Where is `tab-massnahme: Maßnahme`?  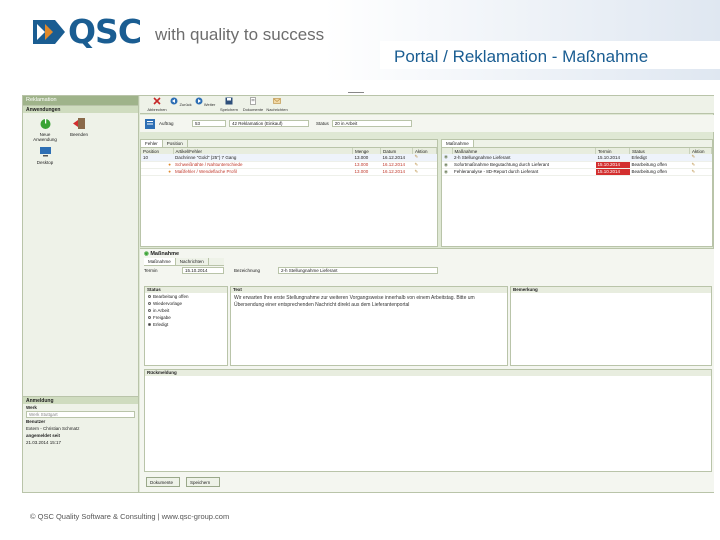
tab-massnahme: Maßnahme is located at coordinates (458, 143).